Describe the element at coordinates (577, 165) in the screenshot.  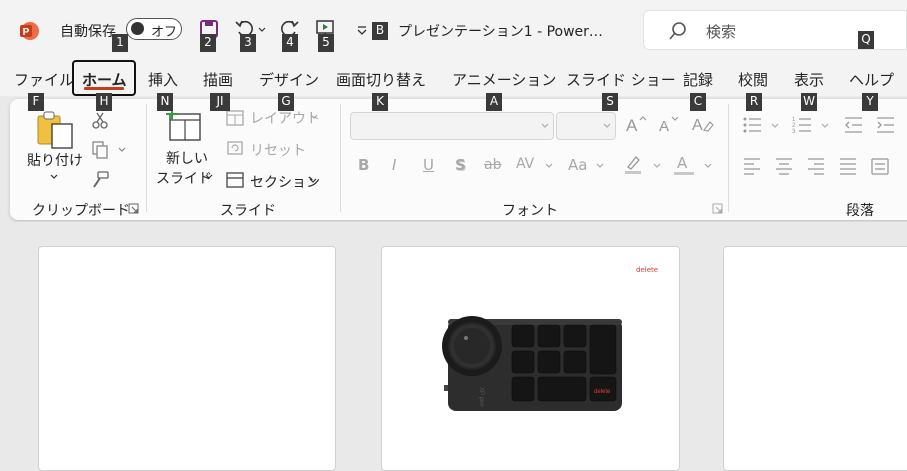
I see `change-case-button: Aa` at that location.